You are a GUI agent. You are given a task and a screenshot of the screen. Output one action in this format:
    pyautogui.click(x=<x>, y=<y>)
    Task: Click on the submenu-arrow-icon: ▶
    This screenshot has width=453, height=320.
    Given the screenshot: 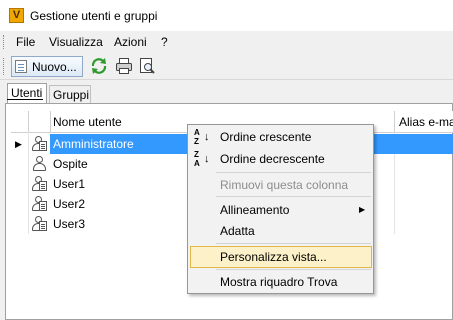 What is the action you would take?
    pyautogui.click(x=362, y=209)
    